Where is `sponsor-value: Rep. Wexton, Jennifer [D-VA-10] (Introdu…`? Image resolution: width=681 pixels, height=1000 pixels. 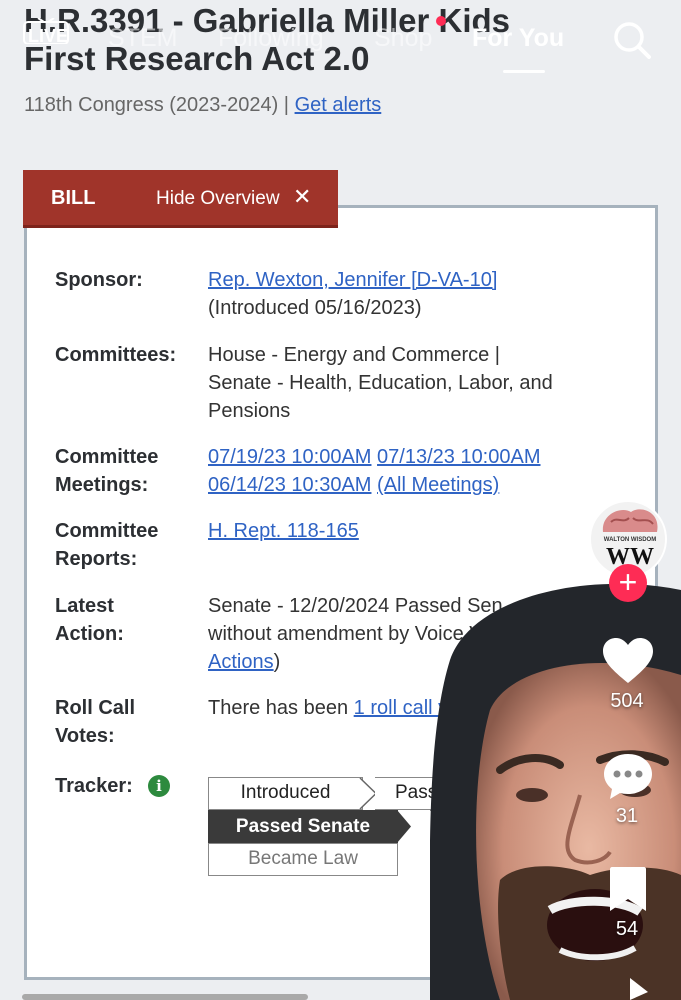
sponsor-value: Rep. Wexton, Jennifer [D-VA-10] (Introdu… is located at coordinates (418, 294).